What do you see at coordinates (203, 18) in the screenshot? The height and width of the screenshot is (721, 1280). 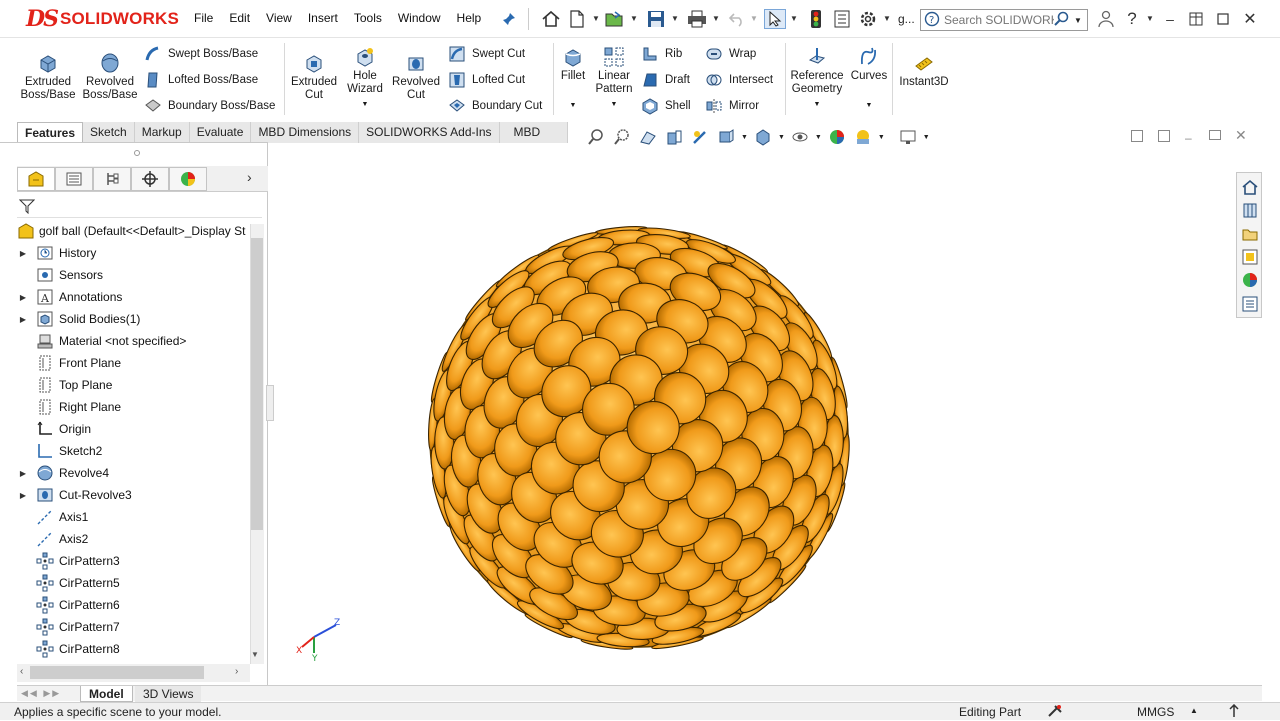 I see `menu-file: File` at bounding box center [203, 18].